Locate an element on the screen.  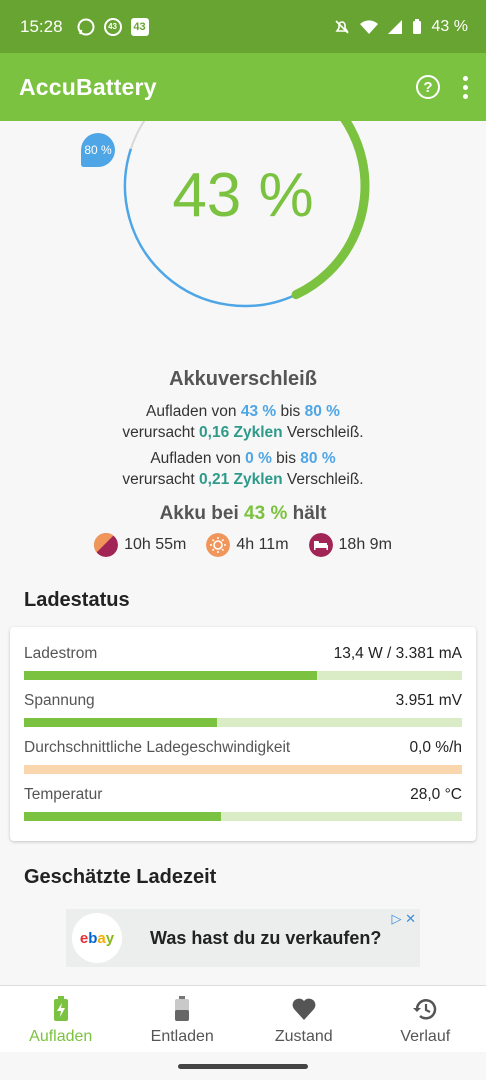
charge-percent: 43 % is located at coordinates (243, 195).